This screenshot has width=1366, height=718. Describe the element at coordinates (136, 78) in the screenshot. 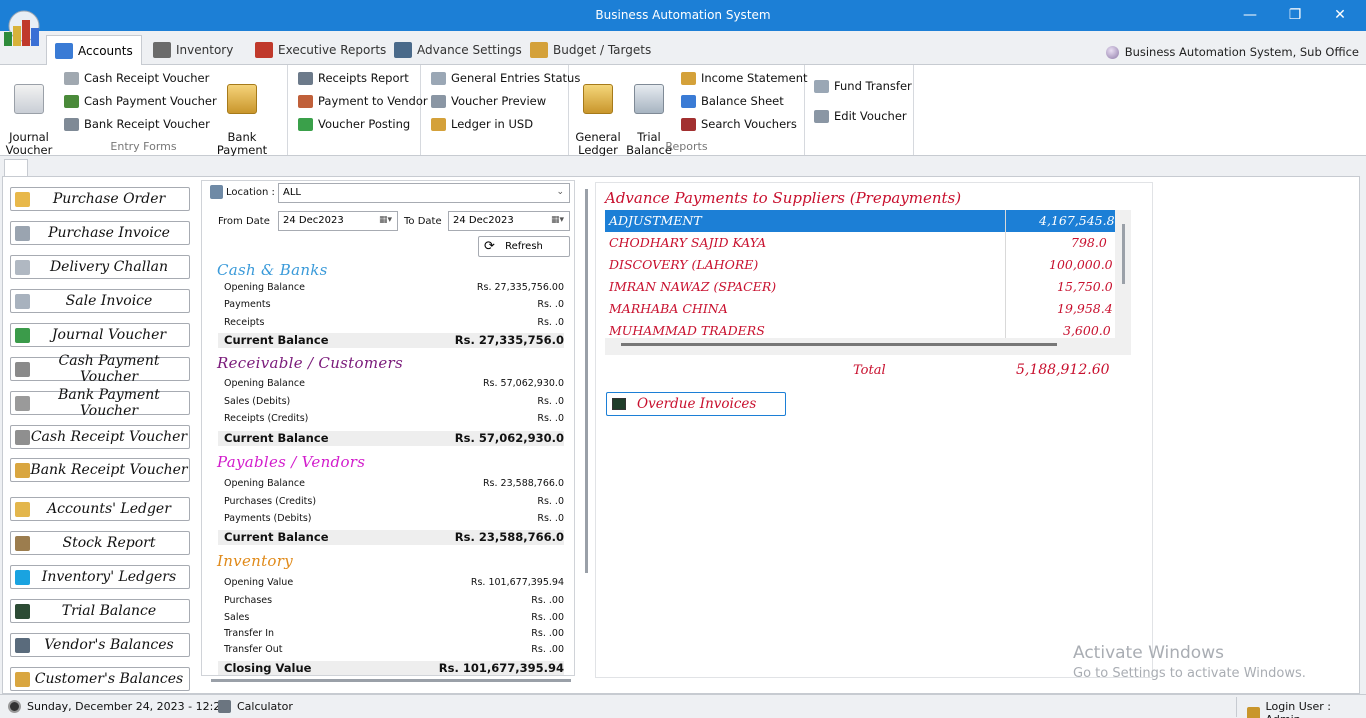

I see `cash-receipt-voucher-button: Cash Receipt Voucher` at that location.